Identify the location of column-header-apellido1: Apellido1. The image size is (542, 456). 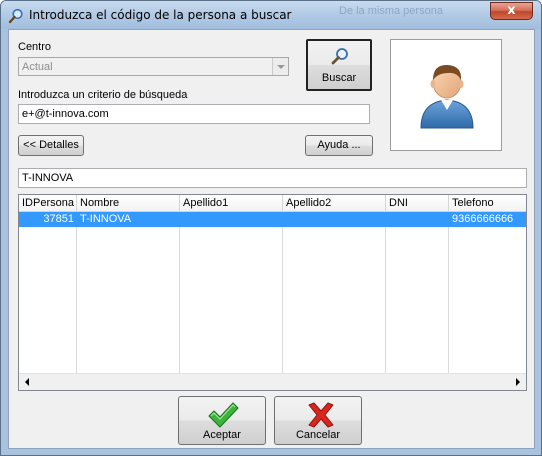
(231, 203).